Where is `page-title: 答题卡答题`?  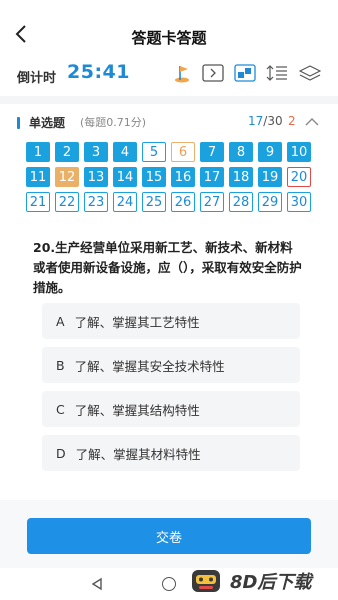 page-title: 答题卡答题 is located at coordinates (169, 37).